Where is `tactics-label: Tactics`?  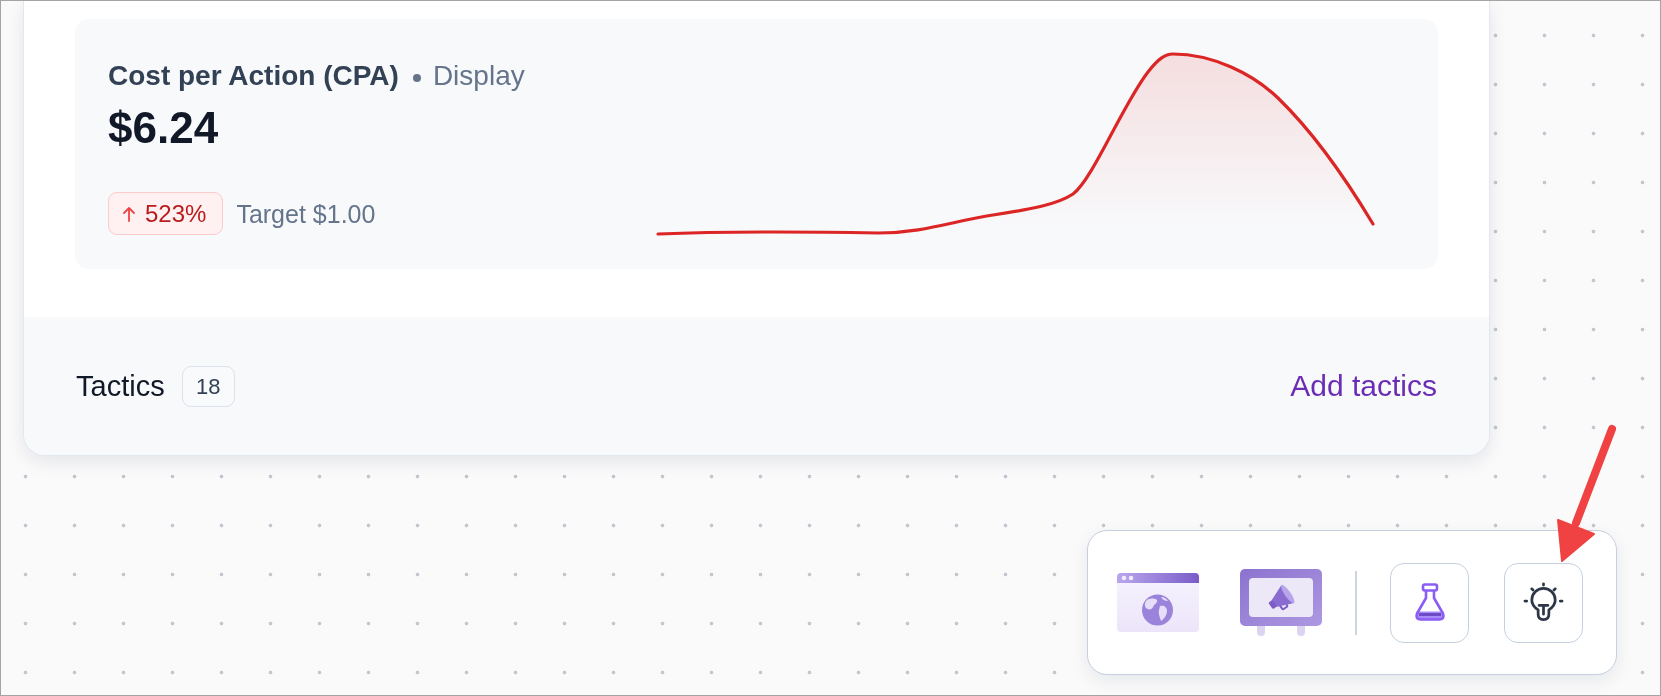 tactics-label: Tactics is located at coordinates (120, 386).